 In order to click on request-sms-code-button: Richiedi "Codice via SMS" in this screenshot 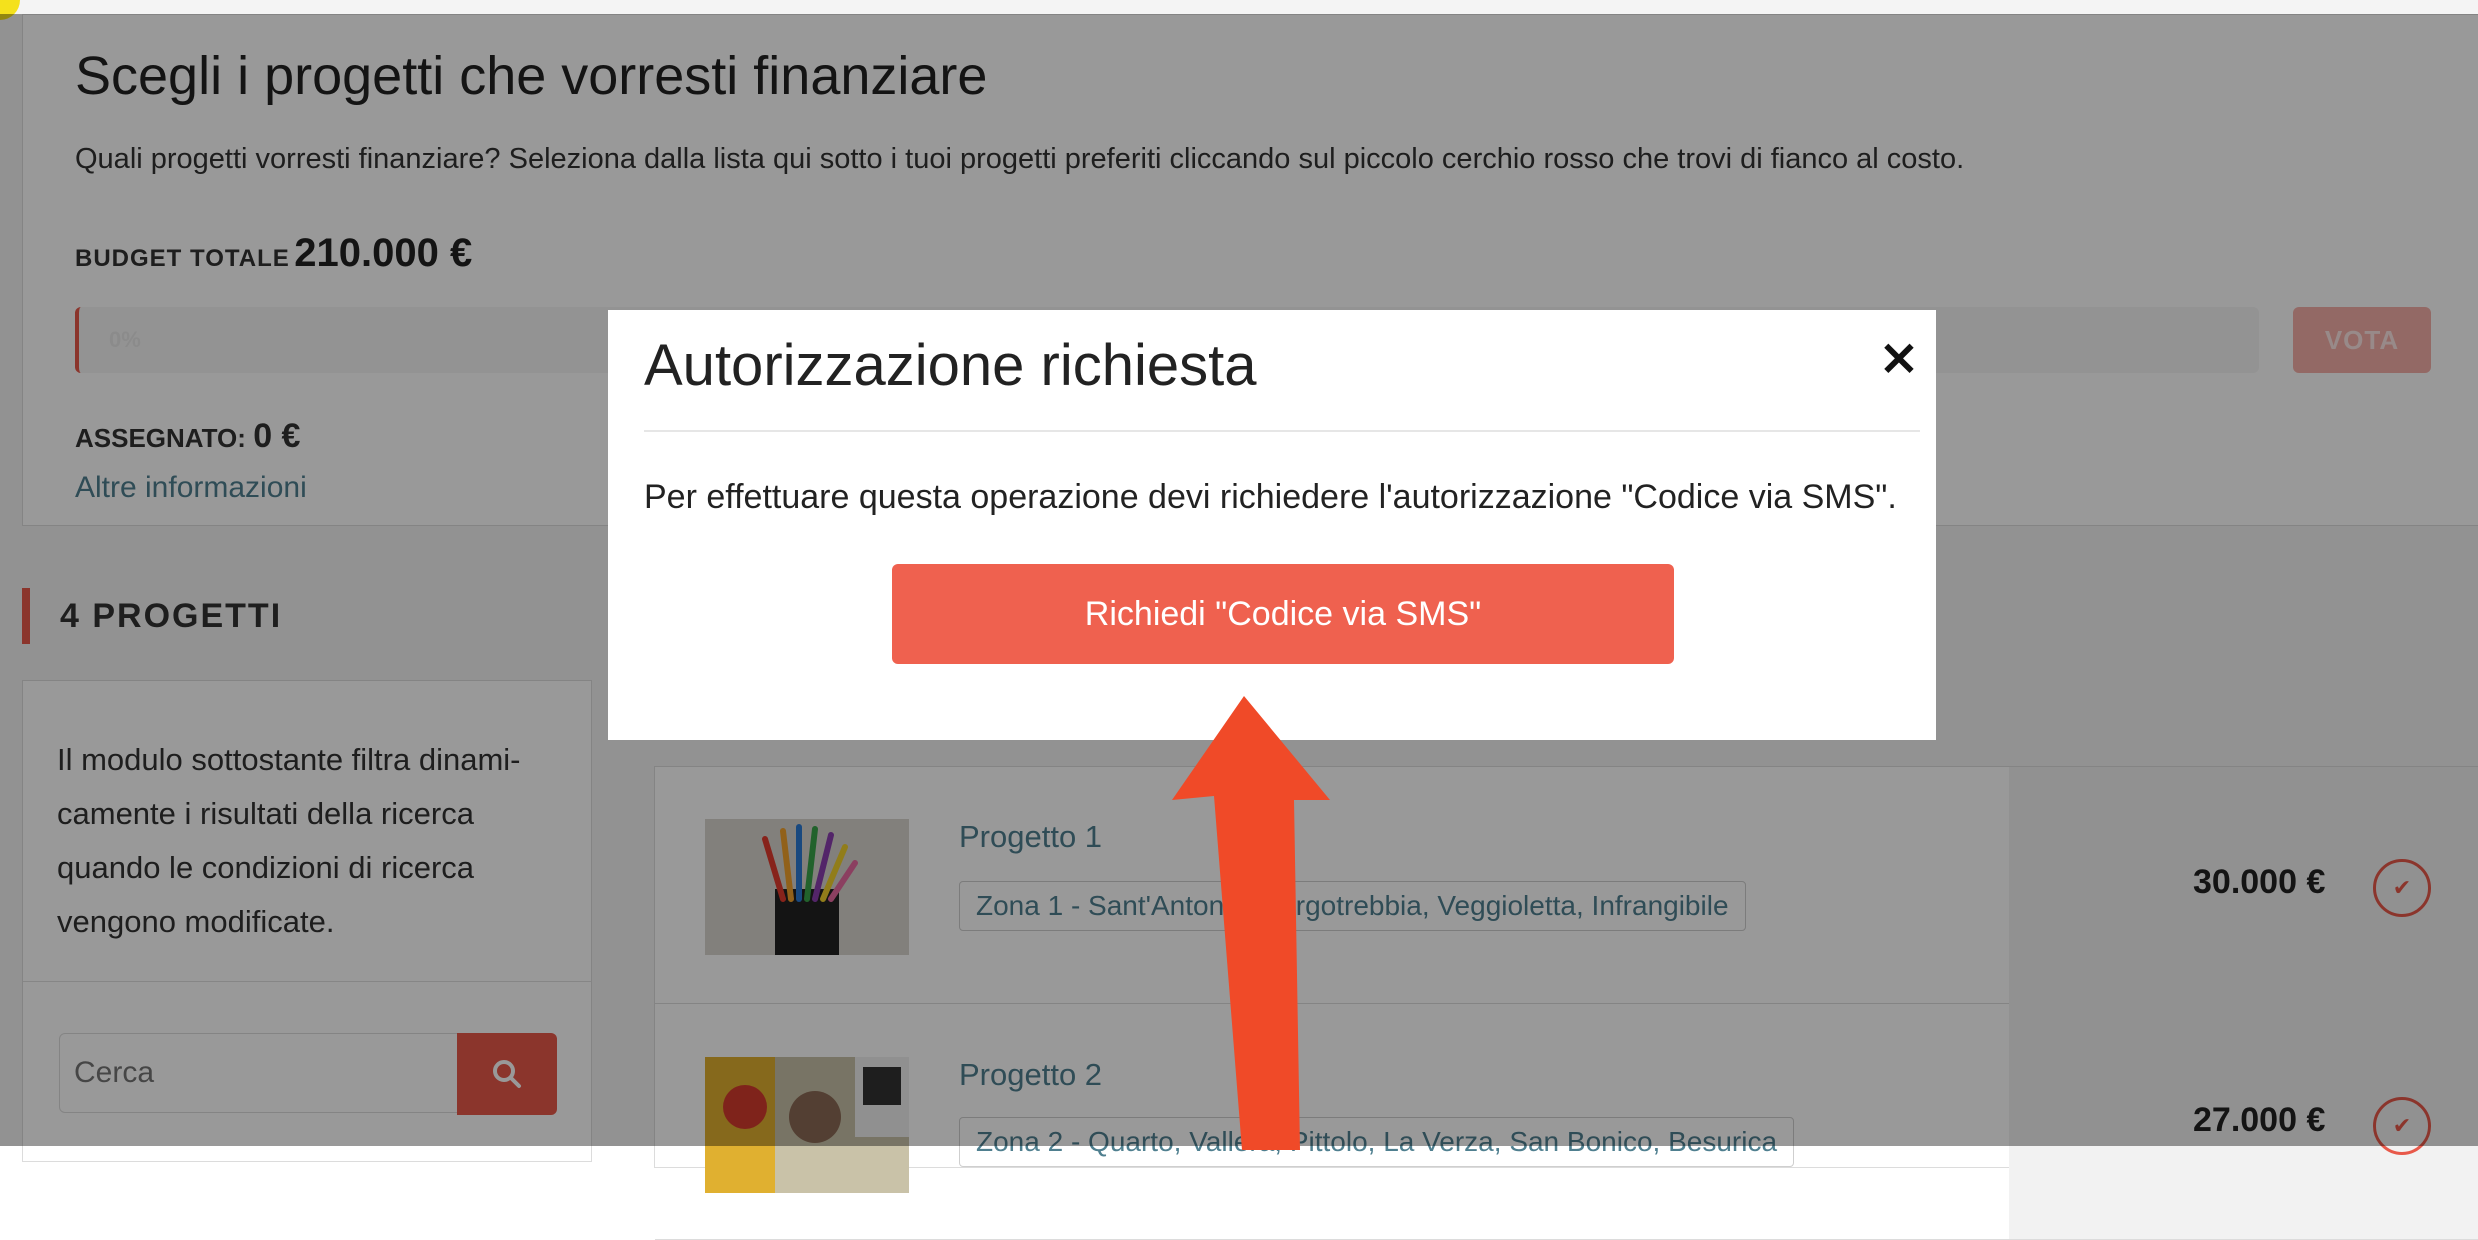, I will do `click(1283, 614)`.